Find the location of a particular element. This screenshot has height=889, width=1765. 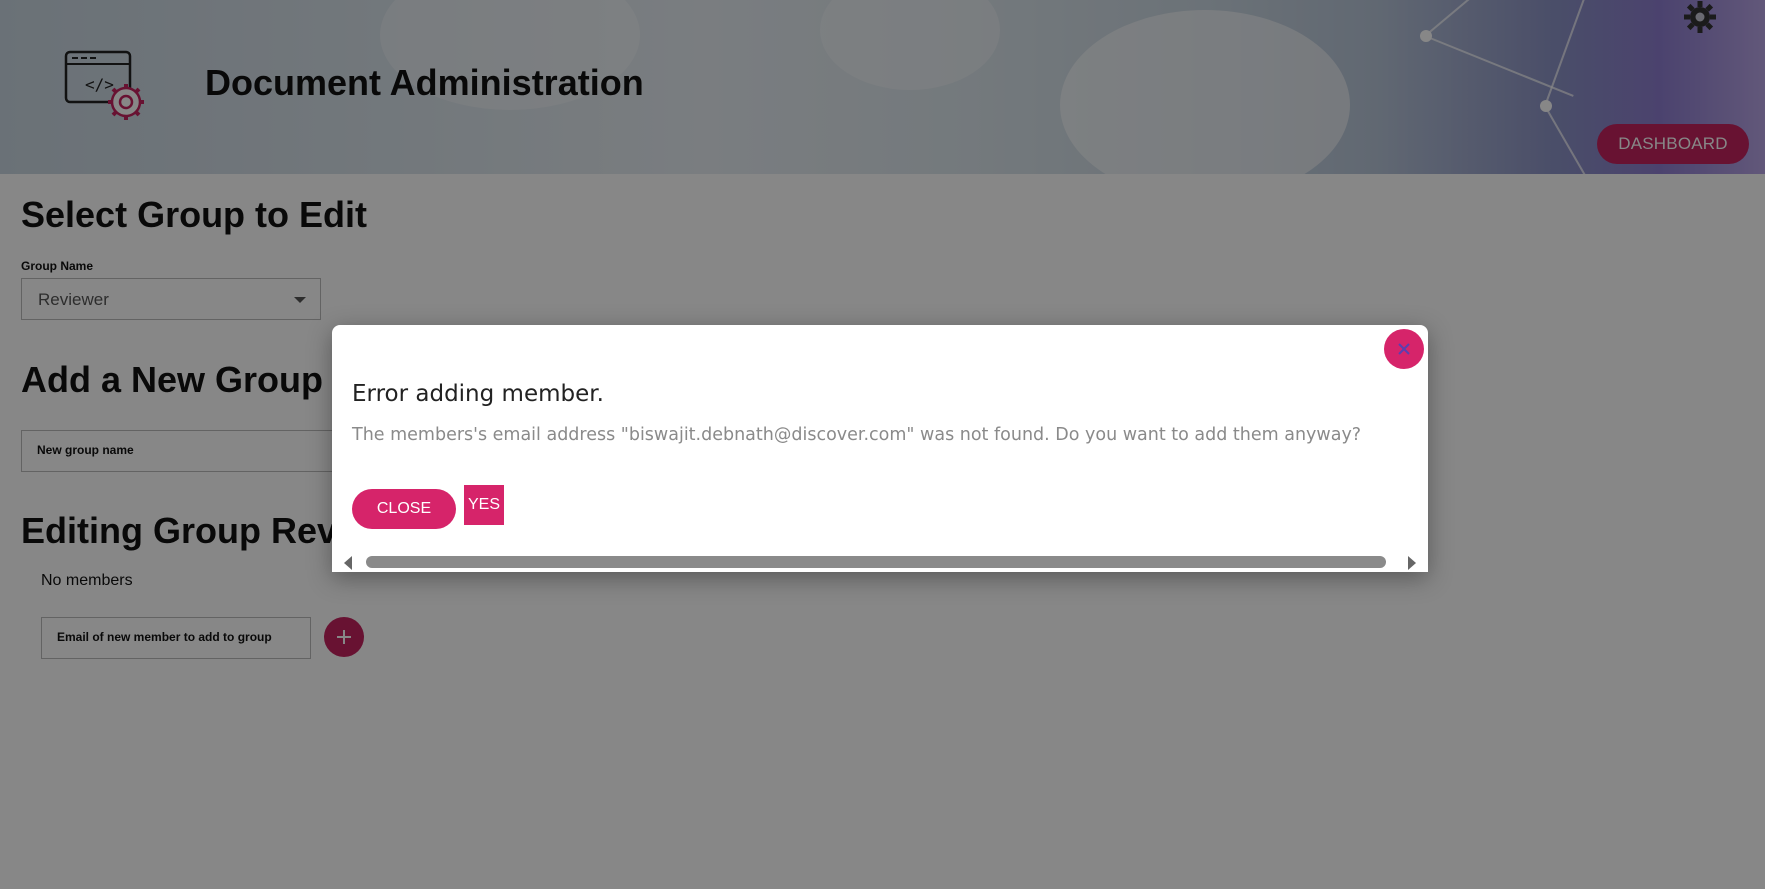

dialog-close-button is located at coordinates (1404, 349).